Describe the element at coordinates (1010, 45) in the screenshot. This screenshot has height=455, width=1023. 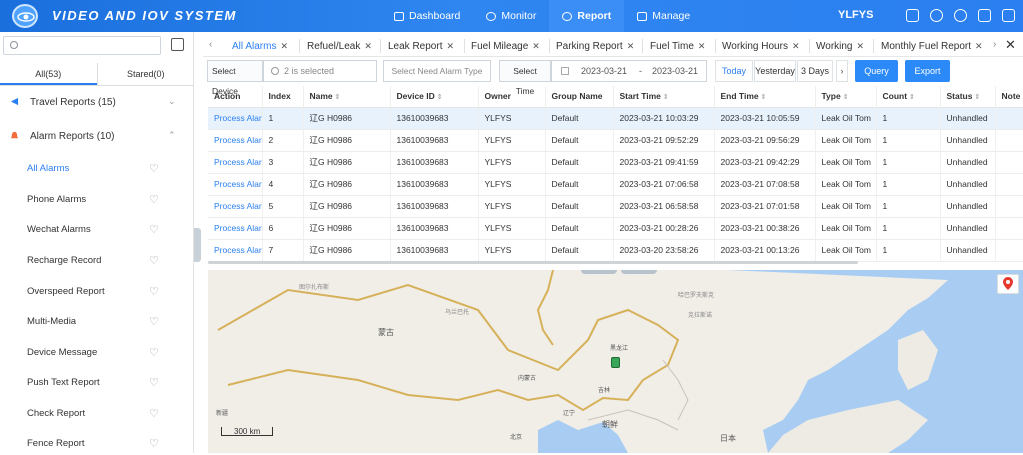
I see `close-all-icon: ✕` at that location.